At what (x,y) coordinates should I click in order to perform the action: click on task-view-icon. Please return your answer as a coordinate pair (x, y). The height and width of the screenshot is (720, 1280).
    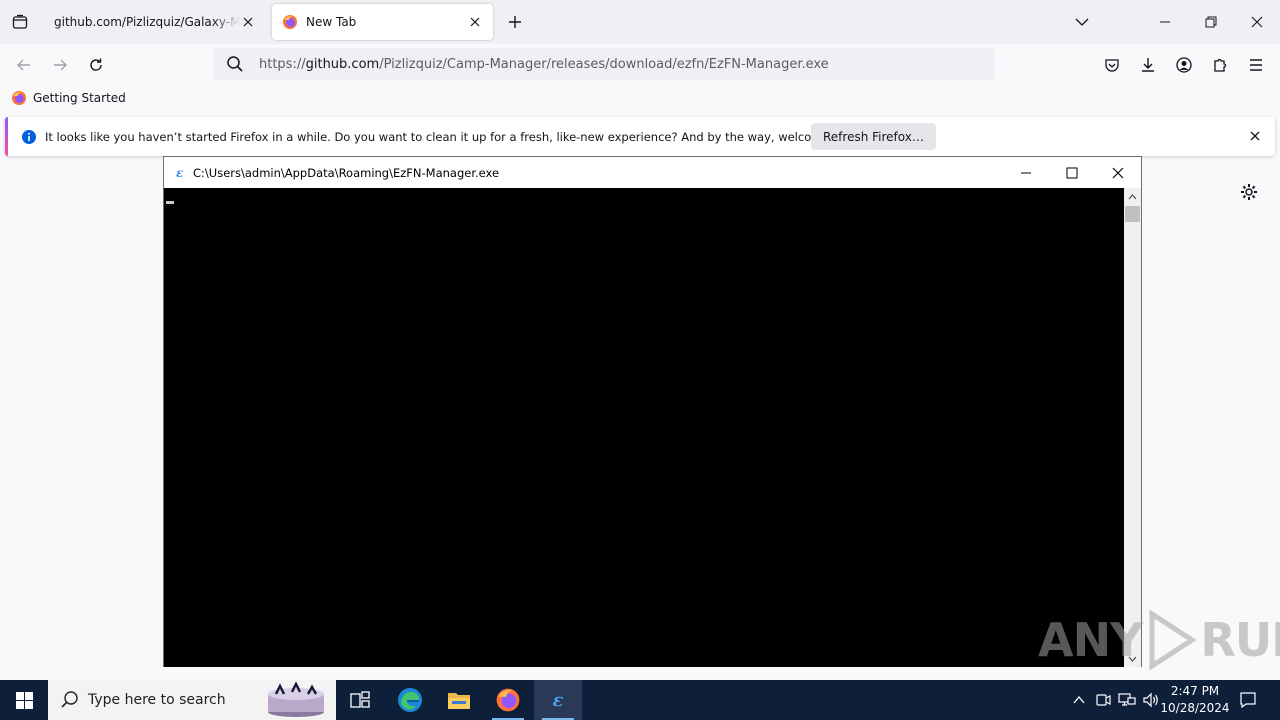
    Looking at the image, I should click on (360, 699).